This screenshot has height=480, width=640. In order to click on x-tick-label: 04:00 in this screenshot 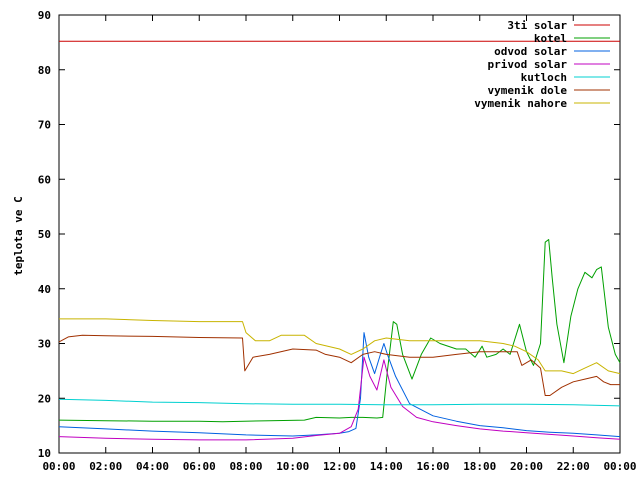, I will do `click(152, 466)`.